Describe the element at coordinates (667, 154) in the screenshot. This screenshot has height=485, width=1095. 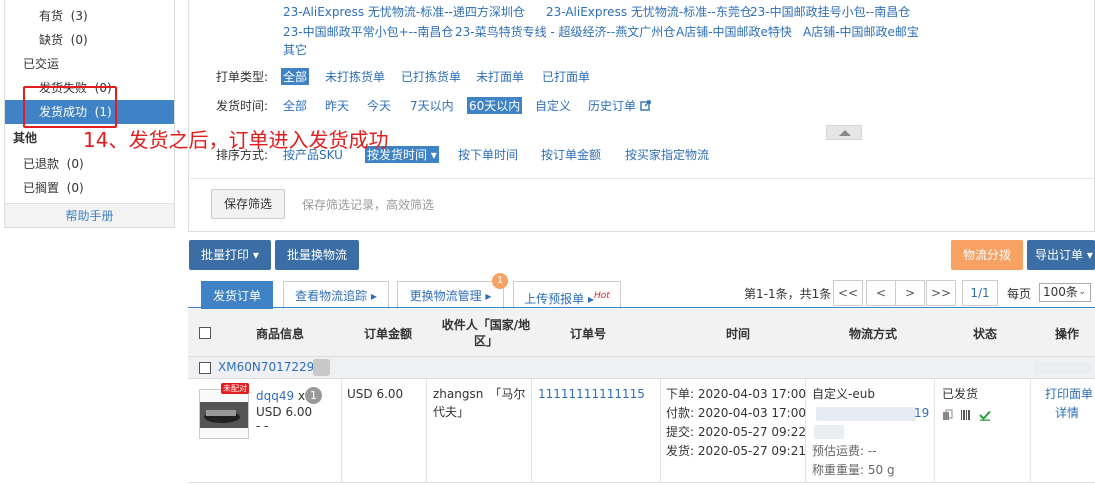
I see `sort-by-buyer-logistics: 按买家指定物流` at that location.